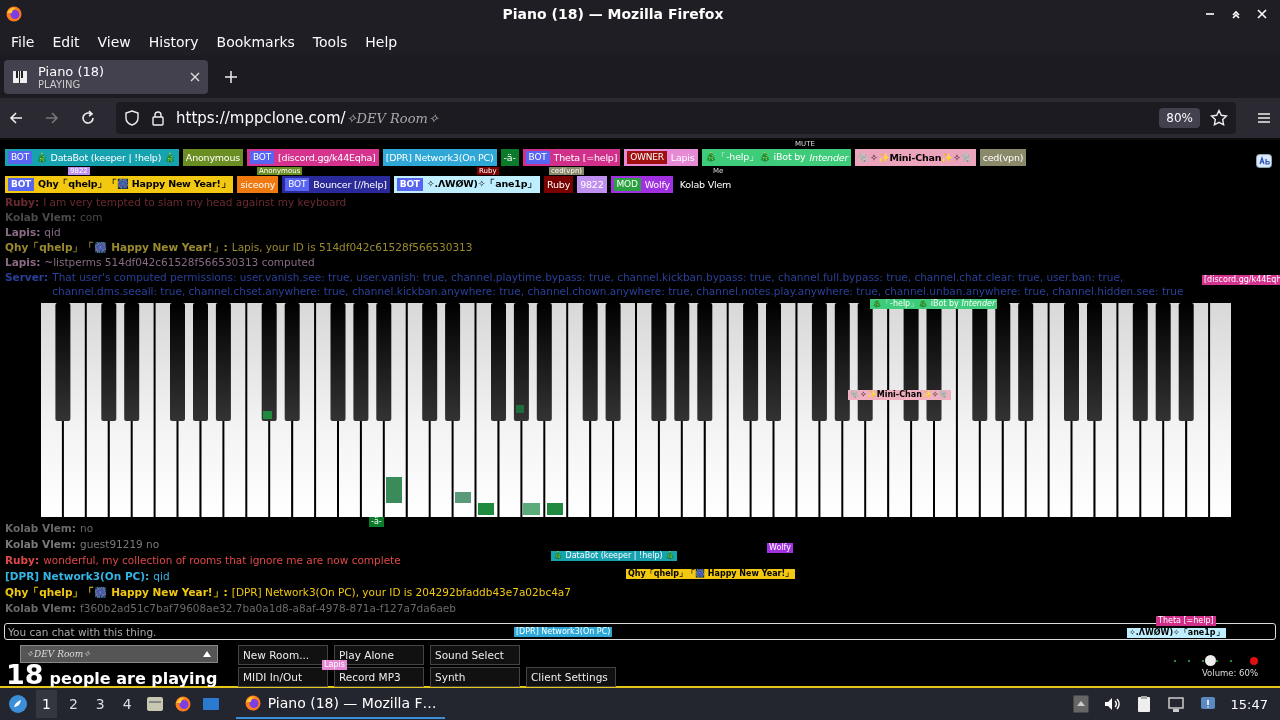 This screenshot has height=720, width=1280. I want to click on menu-button: Sound Select, so click(475, 655).